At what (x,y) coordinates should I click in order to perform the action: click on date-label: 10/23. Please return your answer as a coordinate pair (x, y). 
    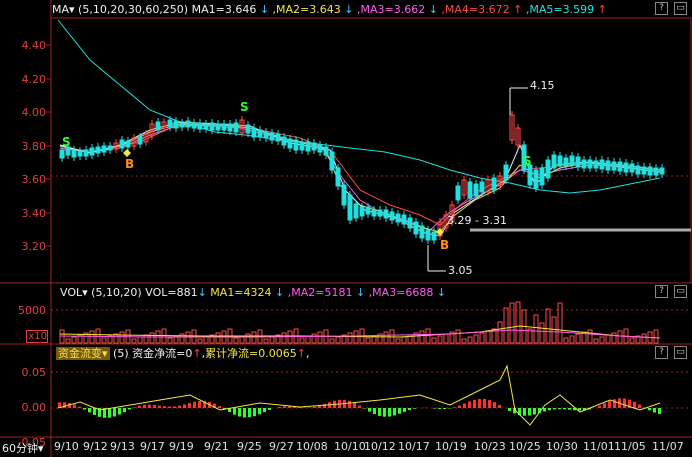
    Looking at the image, I should click on (490, 446).